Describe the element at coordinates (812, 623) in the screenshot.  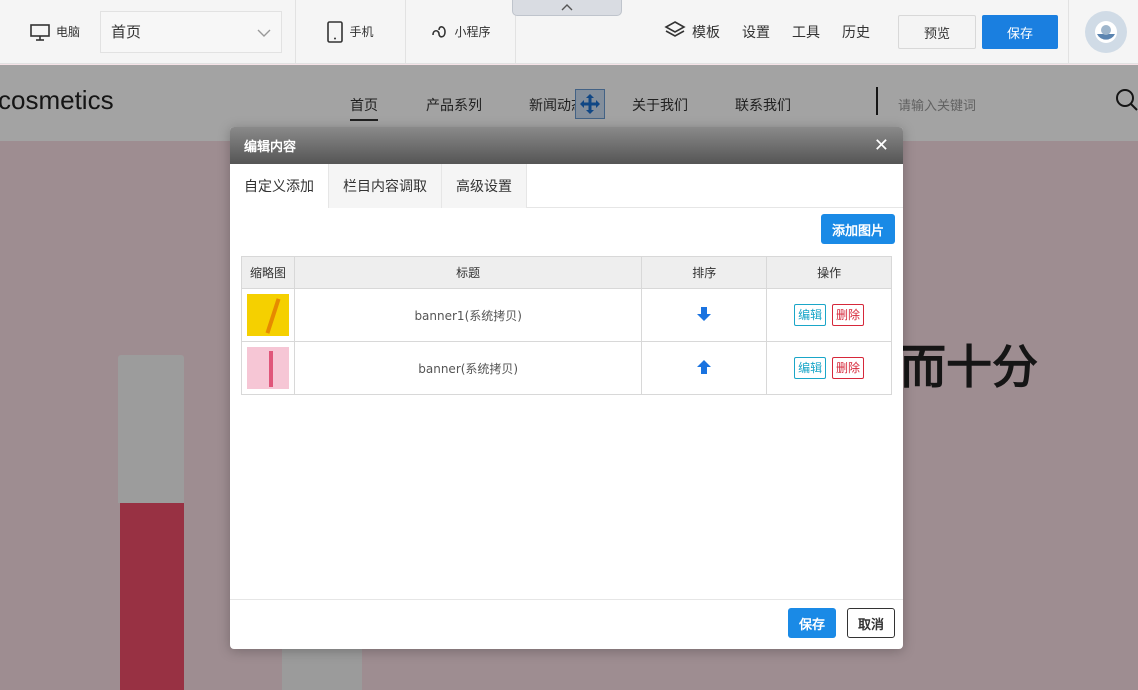
I see `dialog-save-button: 保存` at that location.